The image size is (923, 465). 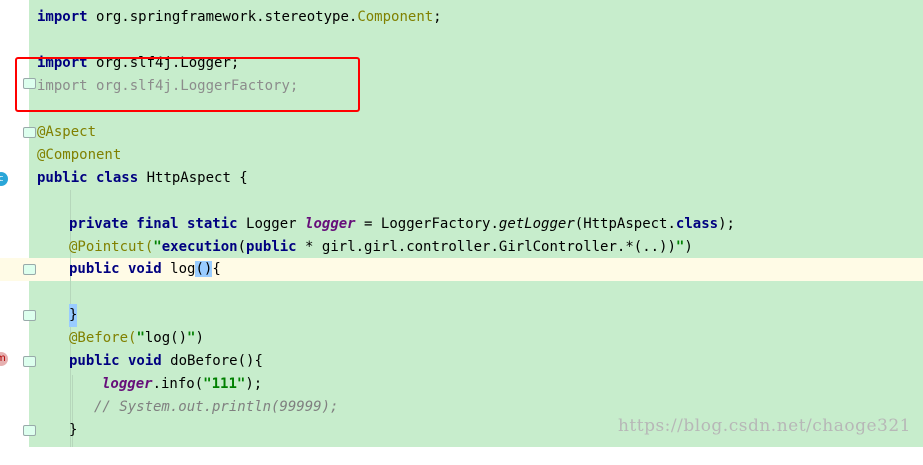 What do you see at coordinates (431, 224) in the screenshot?
I see `assignment: = LoggerFactory.` at bounding box center [431, 224].